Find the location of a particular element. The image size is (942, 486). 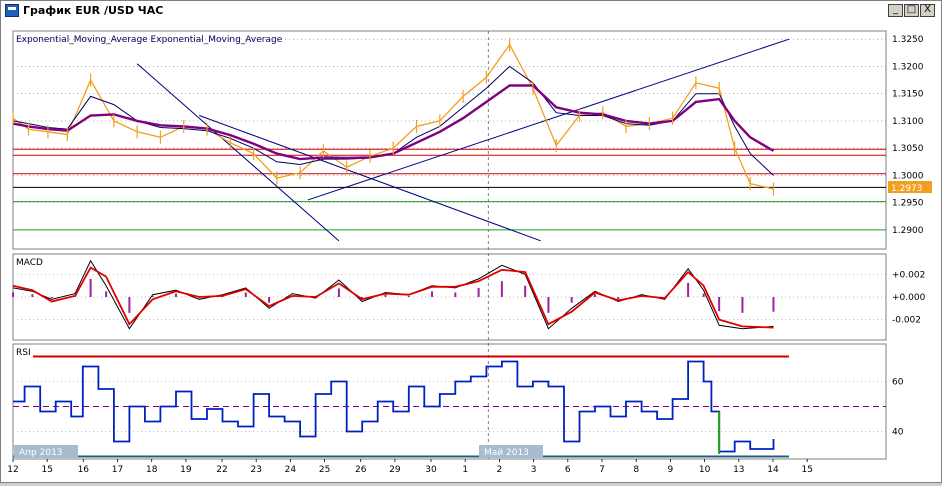

x-tick-label: 8 is located at coordinates (636, 470).